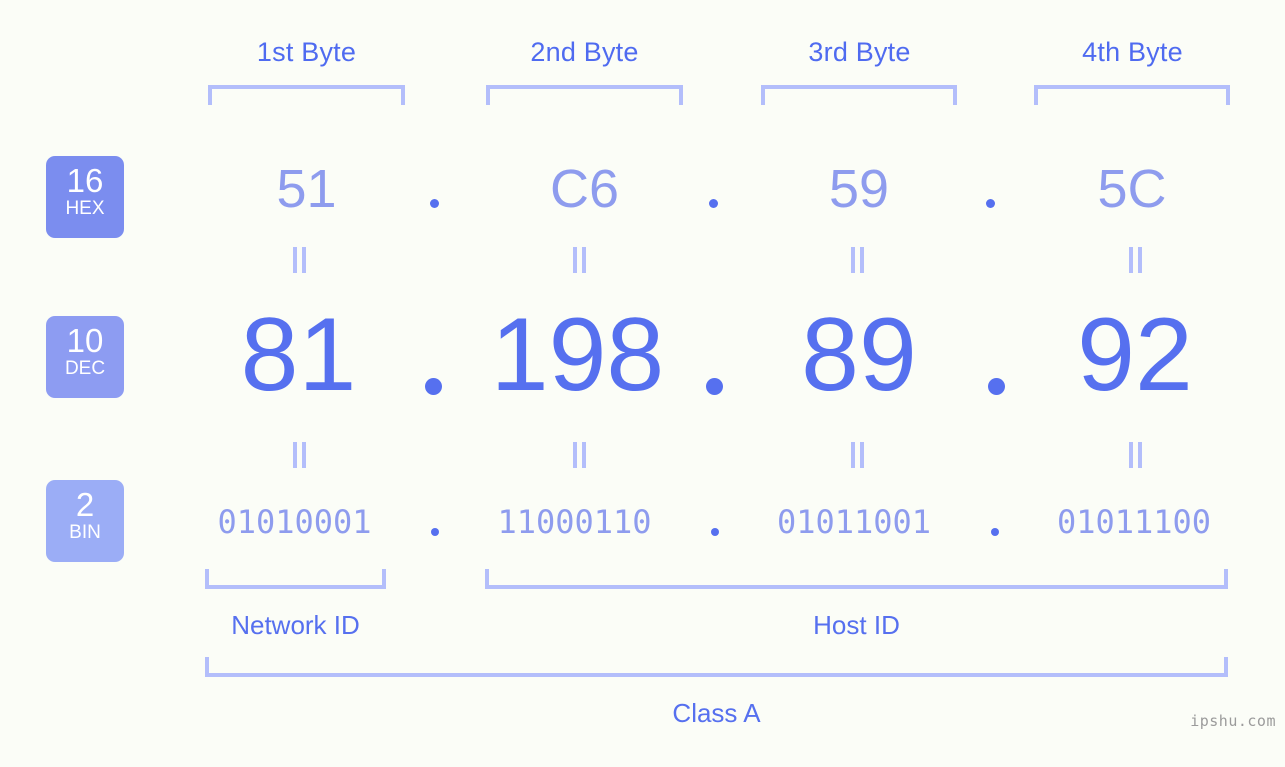 The width and height of the screenshot is (1285, 767). Describe the element at coordinates (584, 189) in the screenshot. I see `hex-octet-2: C6` at that location.